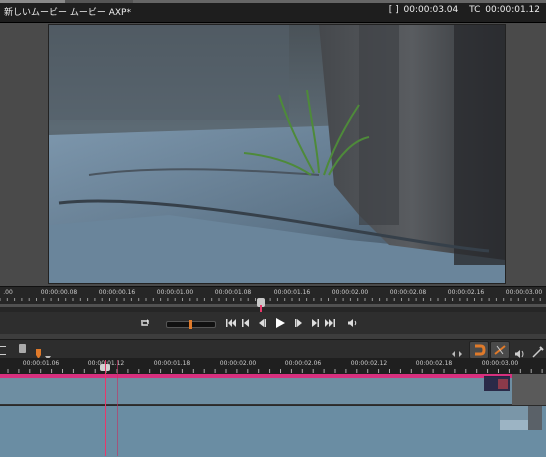 The width and height of the screenshot is (546, 457). Describe the element at coordinates (475, 10) in the screenshot. I see `tc-label: TC` at that location.